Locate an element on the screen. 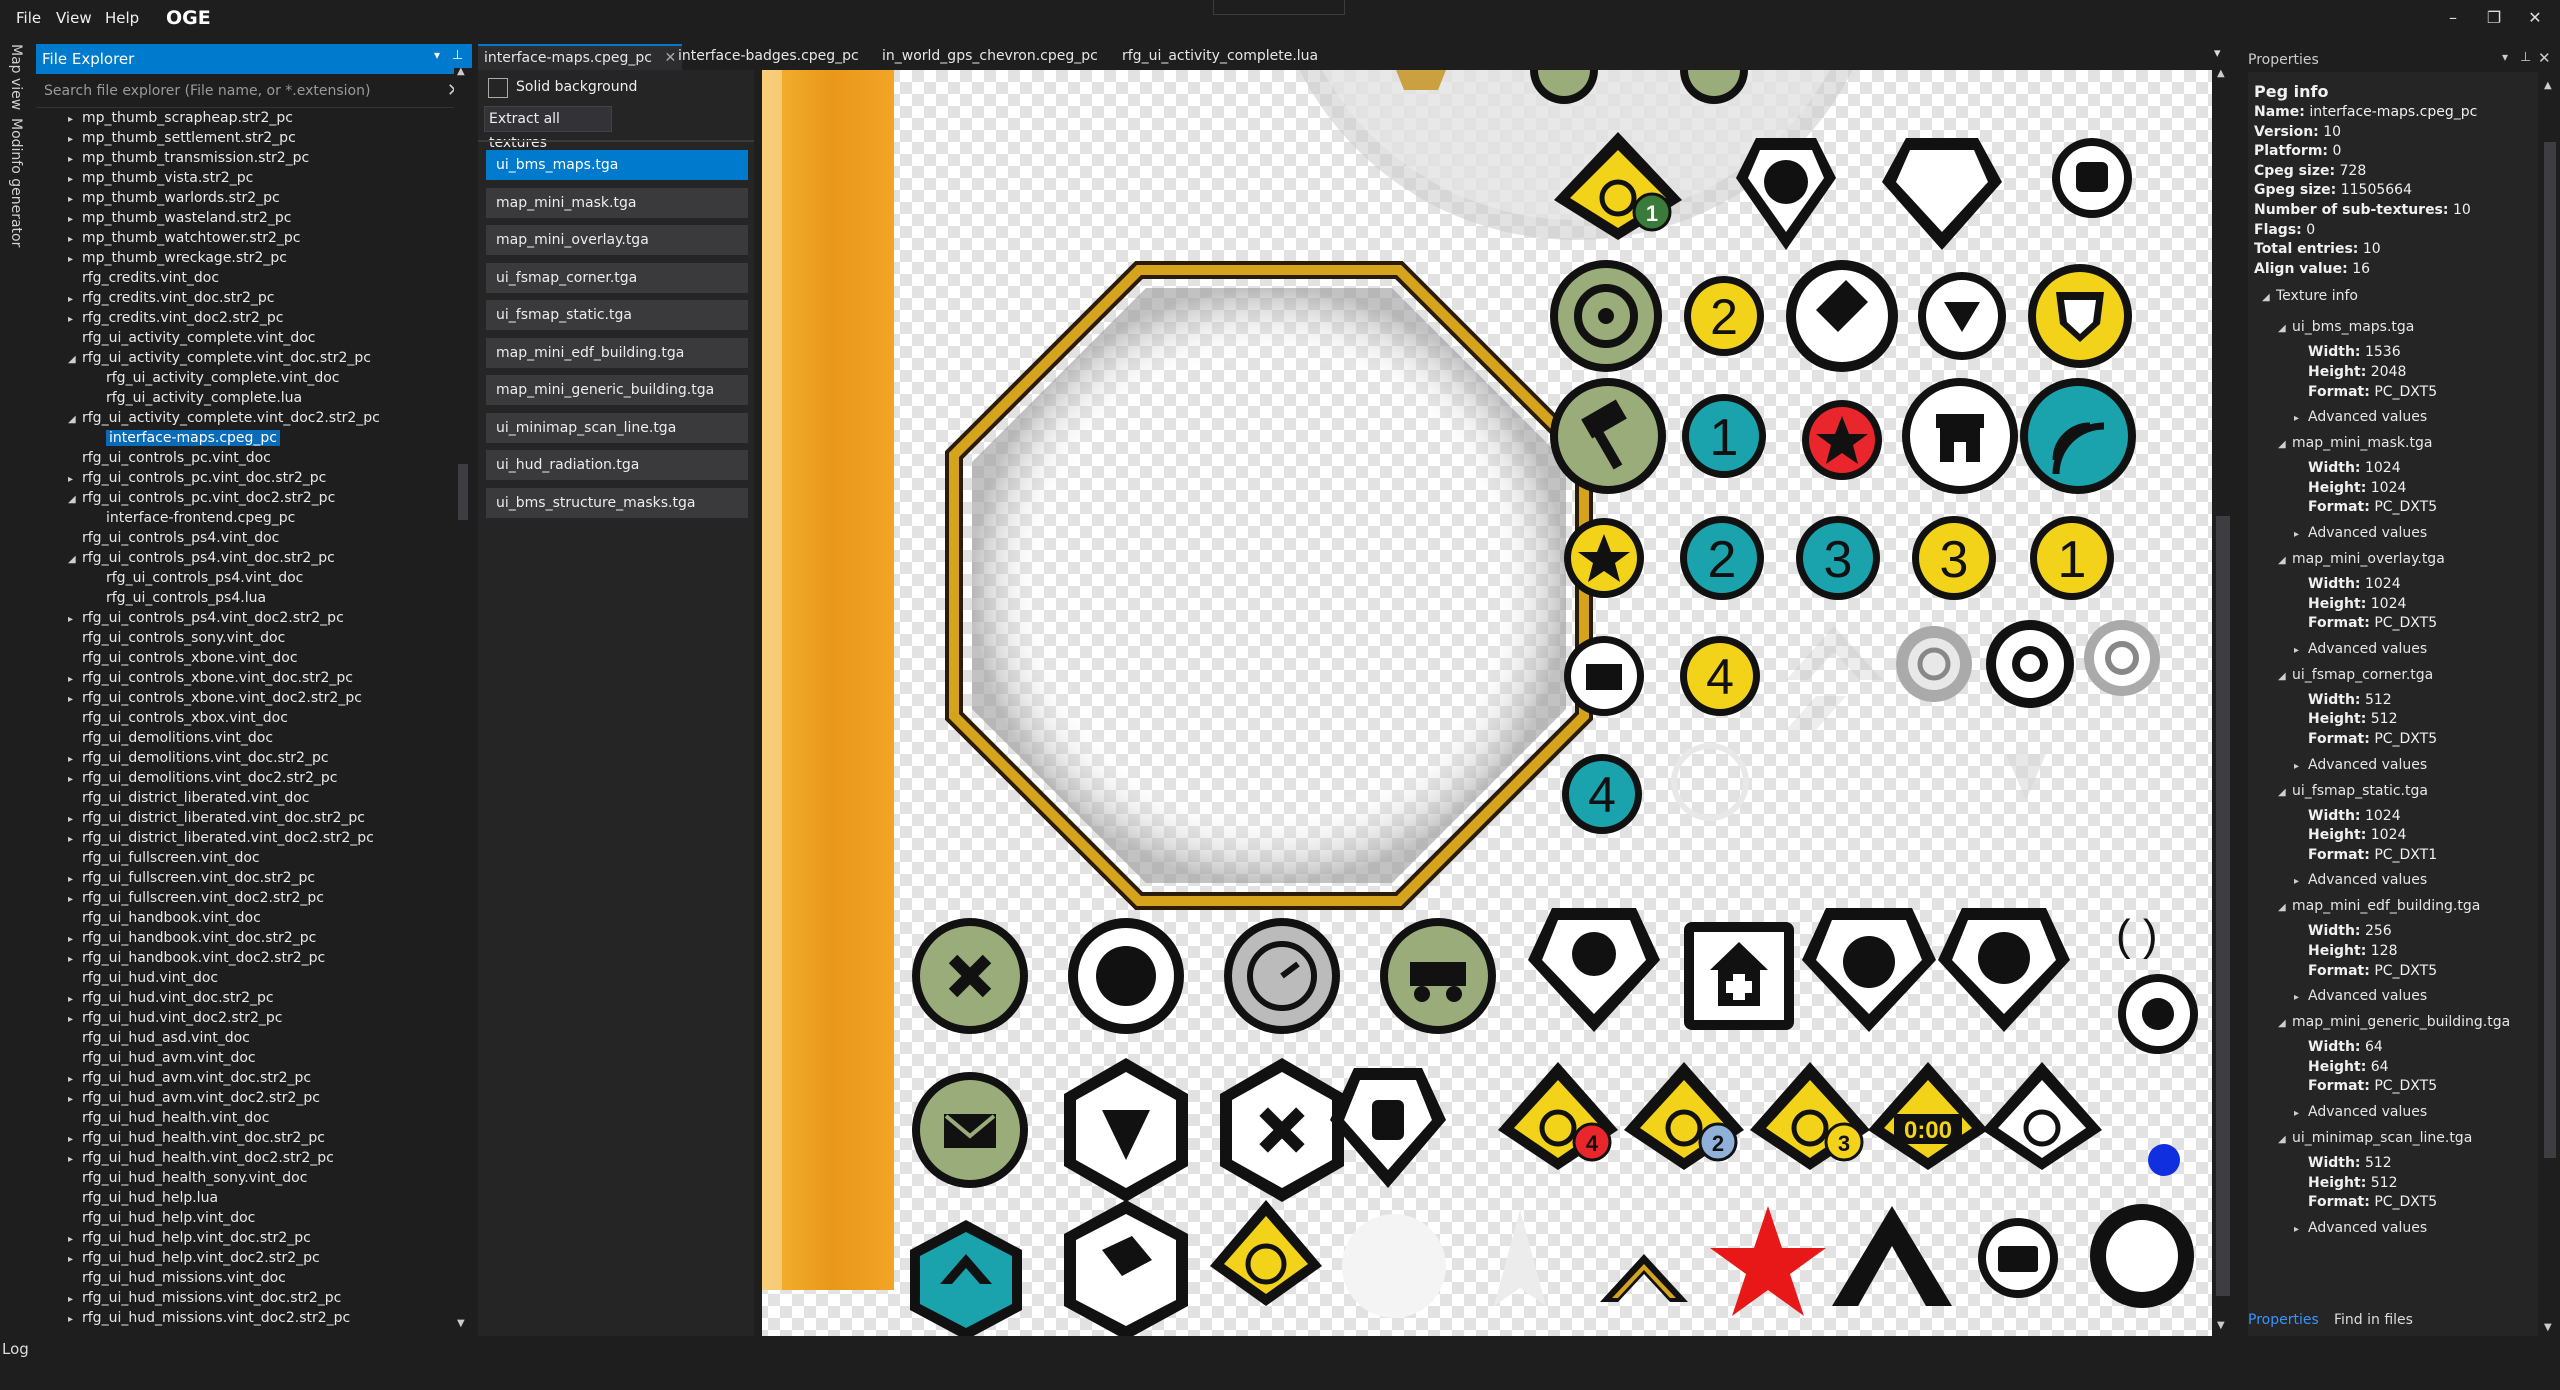 The height and width of the screenshot is (1390, 2560). texture-info-item: ◢ ui_fsmap_static.tga is located at coordinates (2353, 791).